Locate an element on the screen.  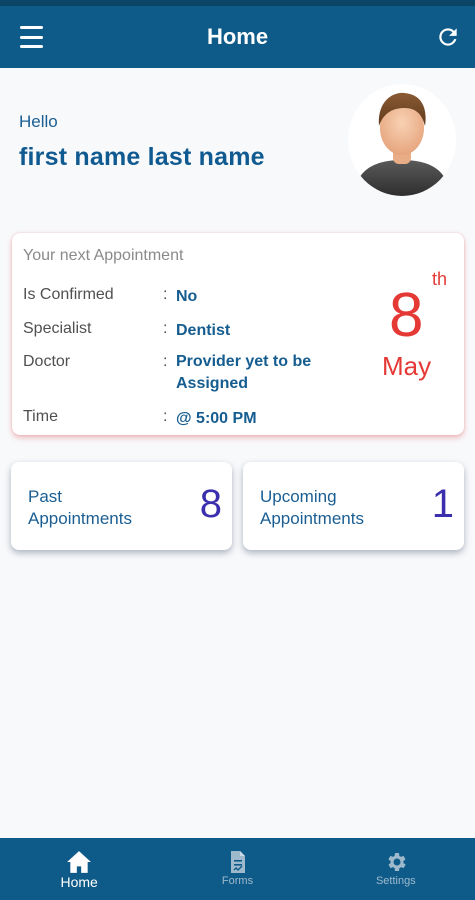
bottom-nav: Home Forms Settings is located at coordinates (237, 869).